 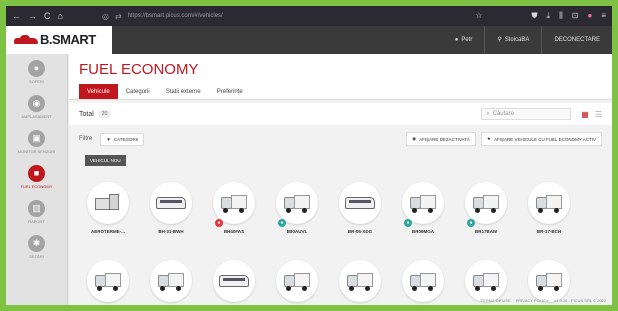 I want to click on categories-label: CATEGORII, so click(x=126, y=139).